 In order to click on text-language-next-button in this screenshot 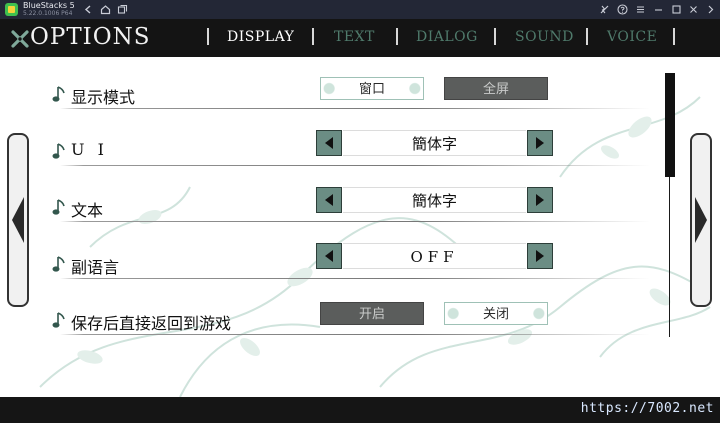, I will do `click(540, 200)`.